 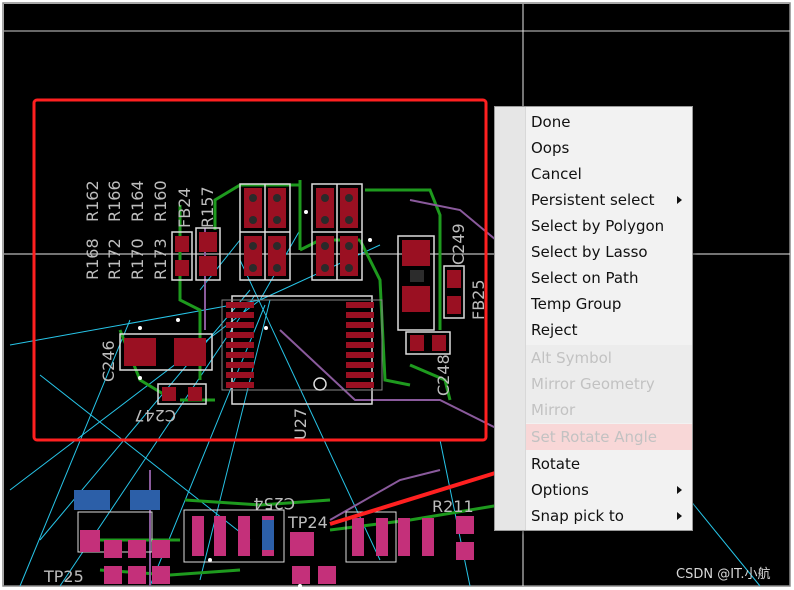 I want to click on label-r211: R211, so click(x=453, y=506).